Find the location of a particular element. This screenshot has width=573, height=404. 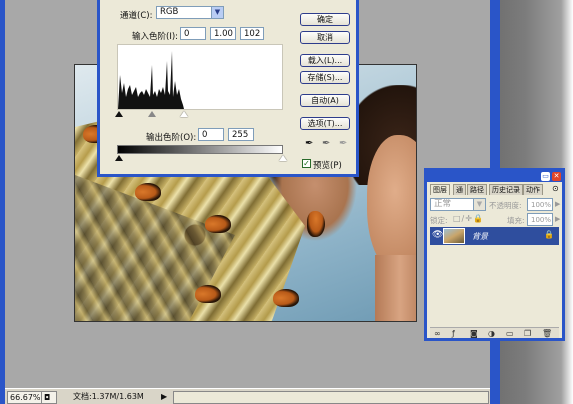

tab-paths: 路径 is located at coordinates (477, 189).